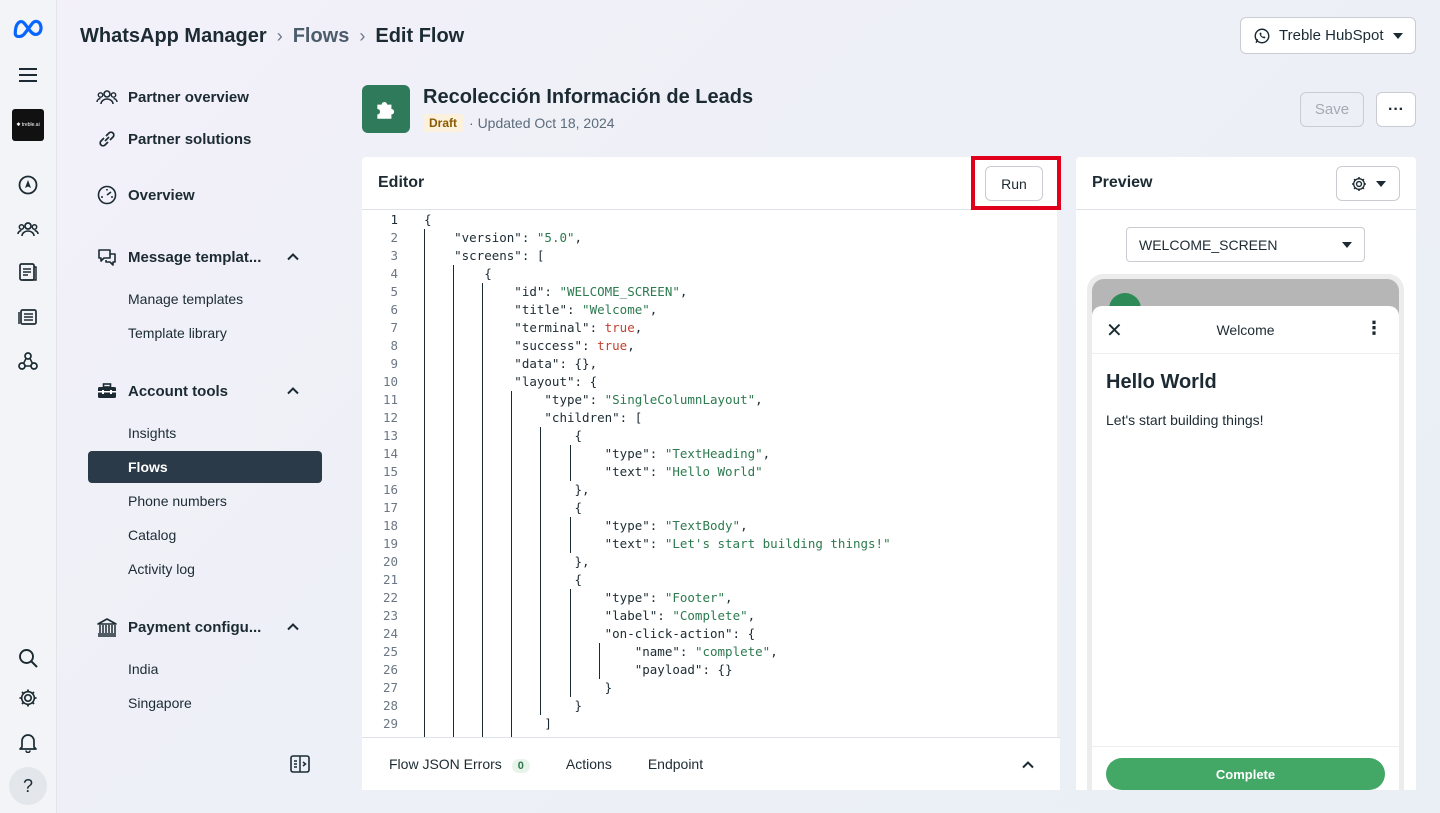 The width and height of the screenshot is (1440, 813). I want to click on sidebar-item-label: Template library, so click(177, 333).